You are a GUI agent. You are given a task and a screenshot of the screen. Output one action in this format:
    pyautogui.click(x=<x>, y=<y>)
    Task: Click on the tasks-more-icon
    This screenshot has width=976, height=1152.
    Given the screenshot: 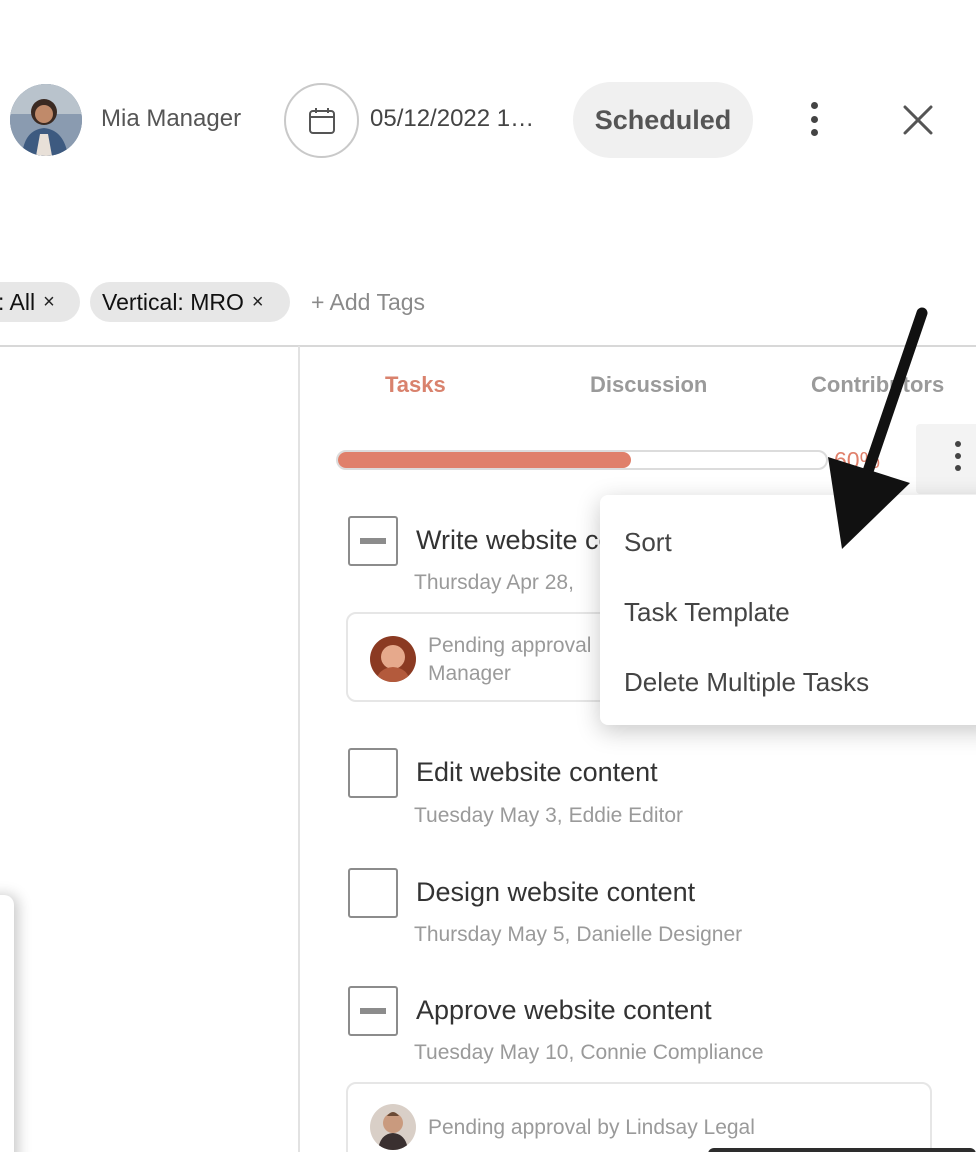 What is the action you would take?
    pyautogui.click(x=958, y=456)
    